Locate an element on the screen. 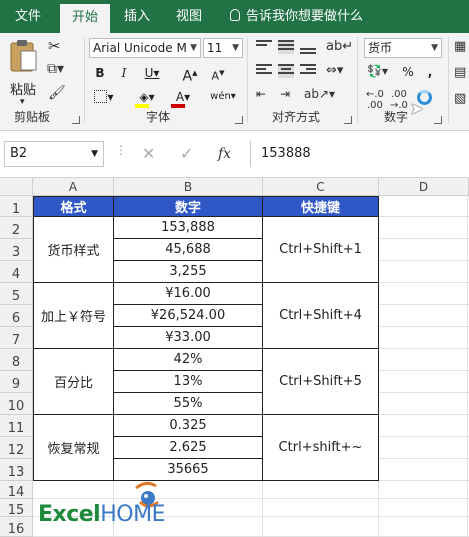  number-cell: 35665 is located at coordinates (188, 470).